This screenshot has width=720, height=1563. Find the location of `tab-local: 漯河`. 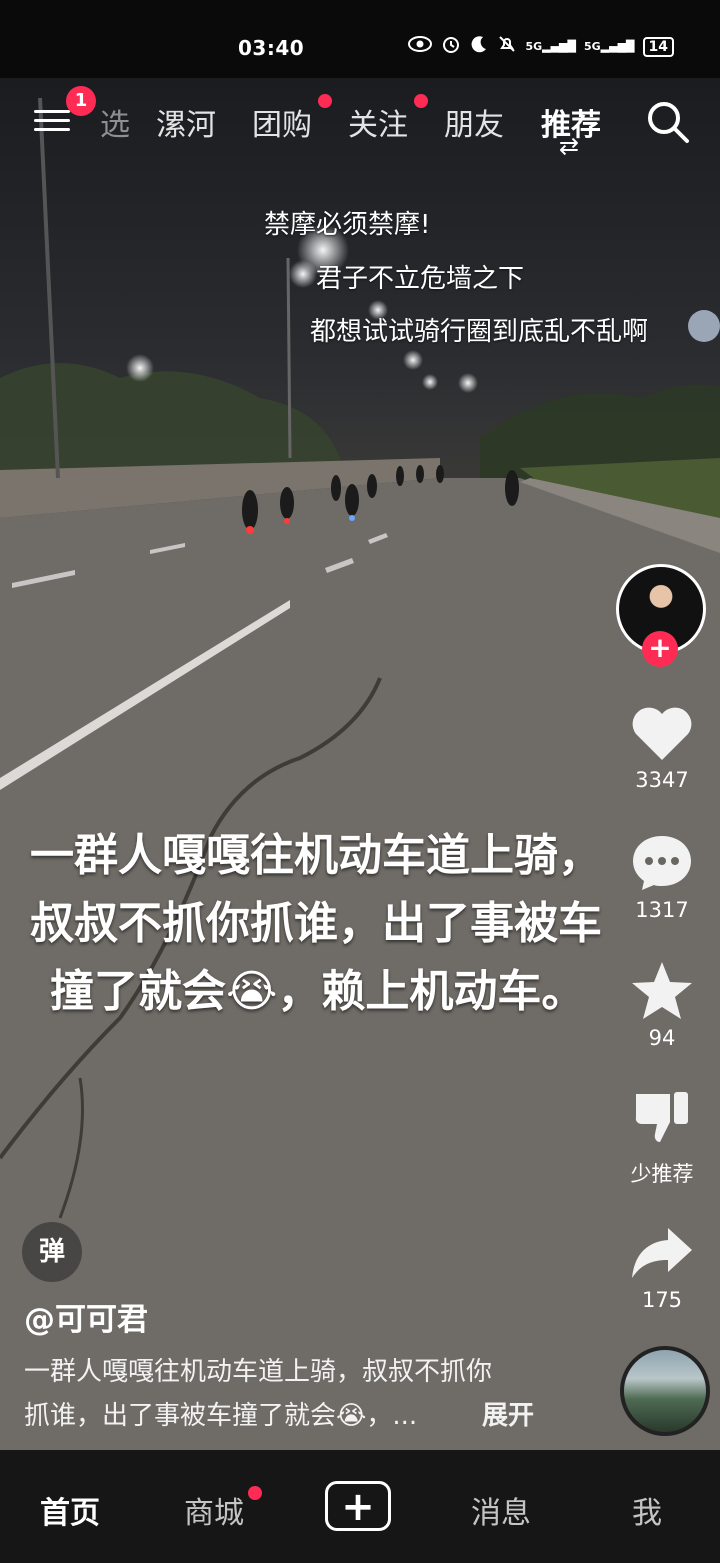

tab-local: 漯河 is located at coordinates (186, 122).